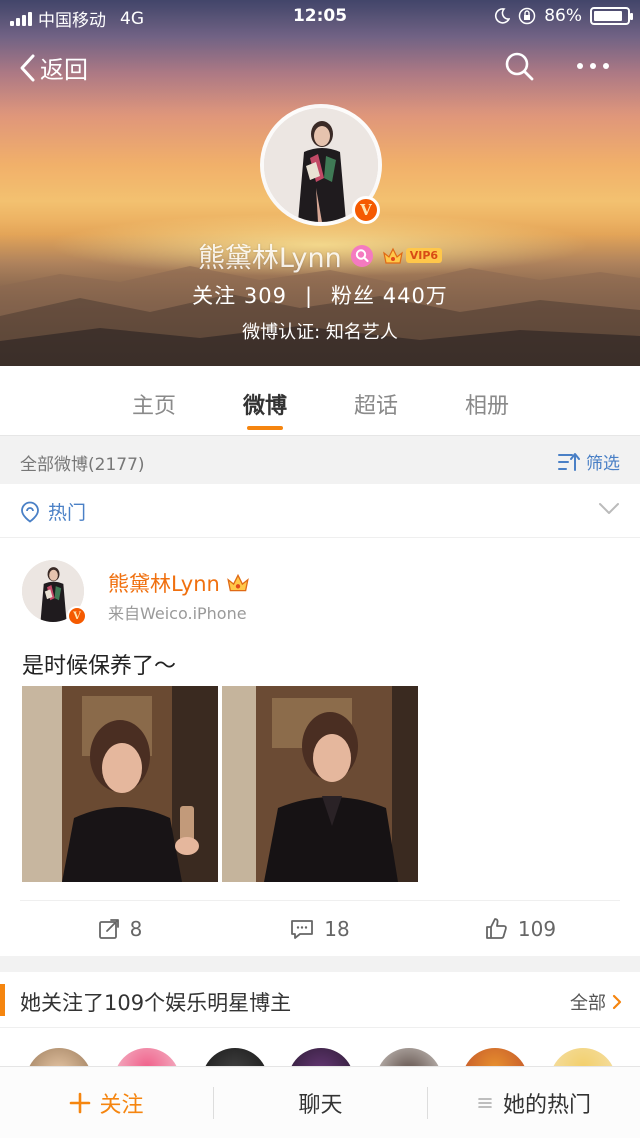 The width and height of the screenshot is (640, 1138). I want to click on section-accent-bar, so click(2, 1000).